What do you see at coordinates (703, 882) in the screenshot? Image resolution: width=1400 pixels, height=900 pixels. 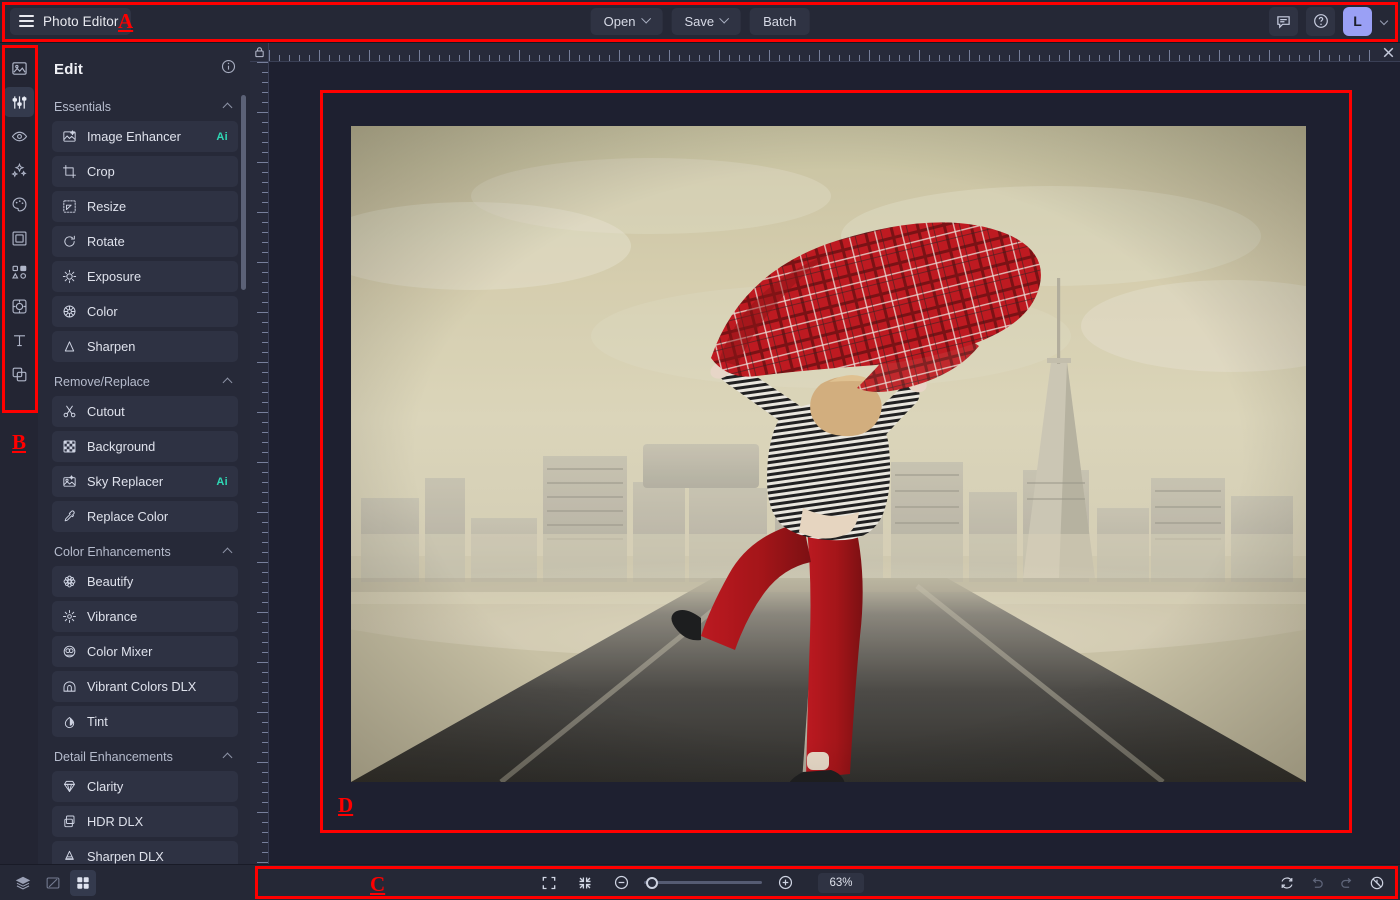 I see `zoom-slider` at bounding box center [703, 882].